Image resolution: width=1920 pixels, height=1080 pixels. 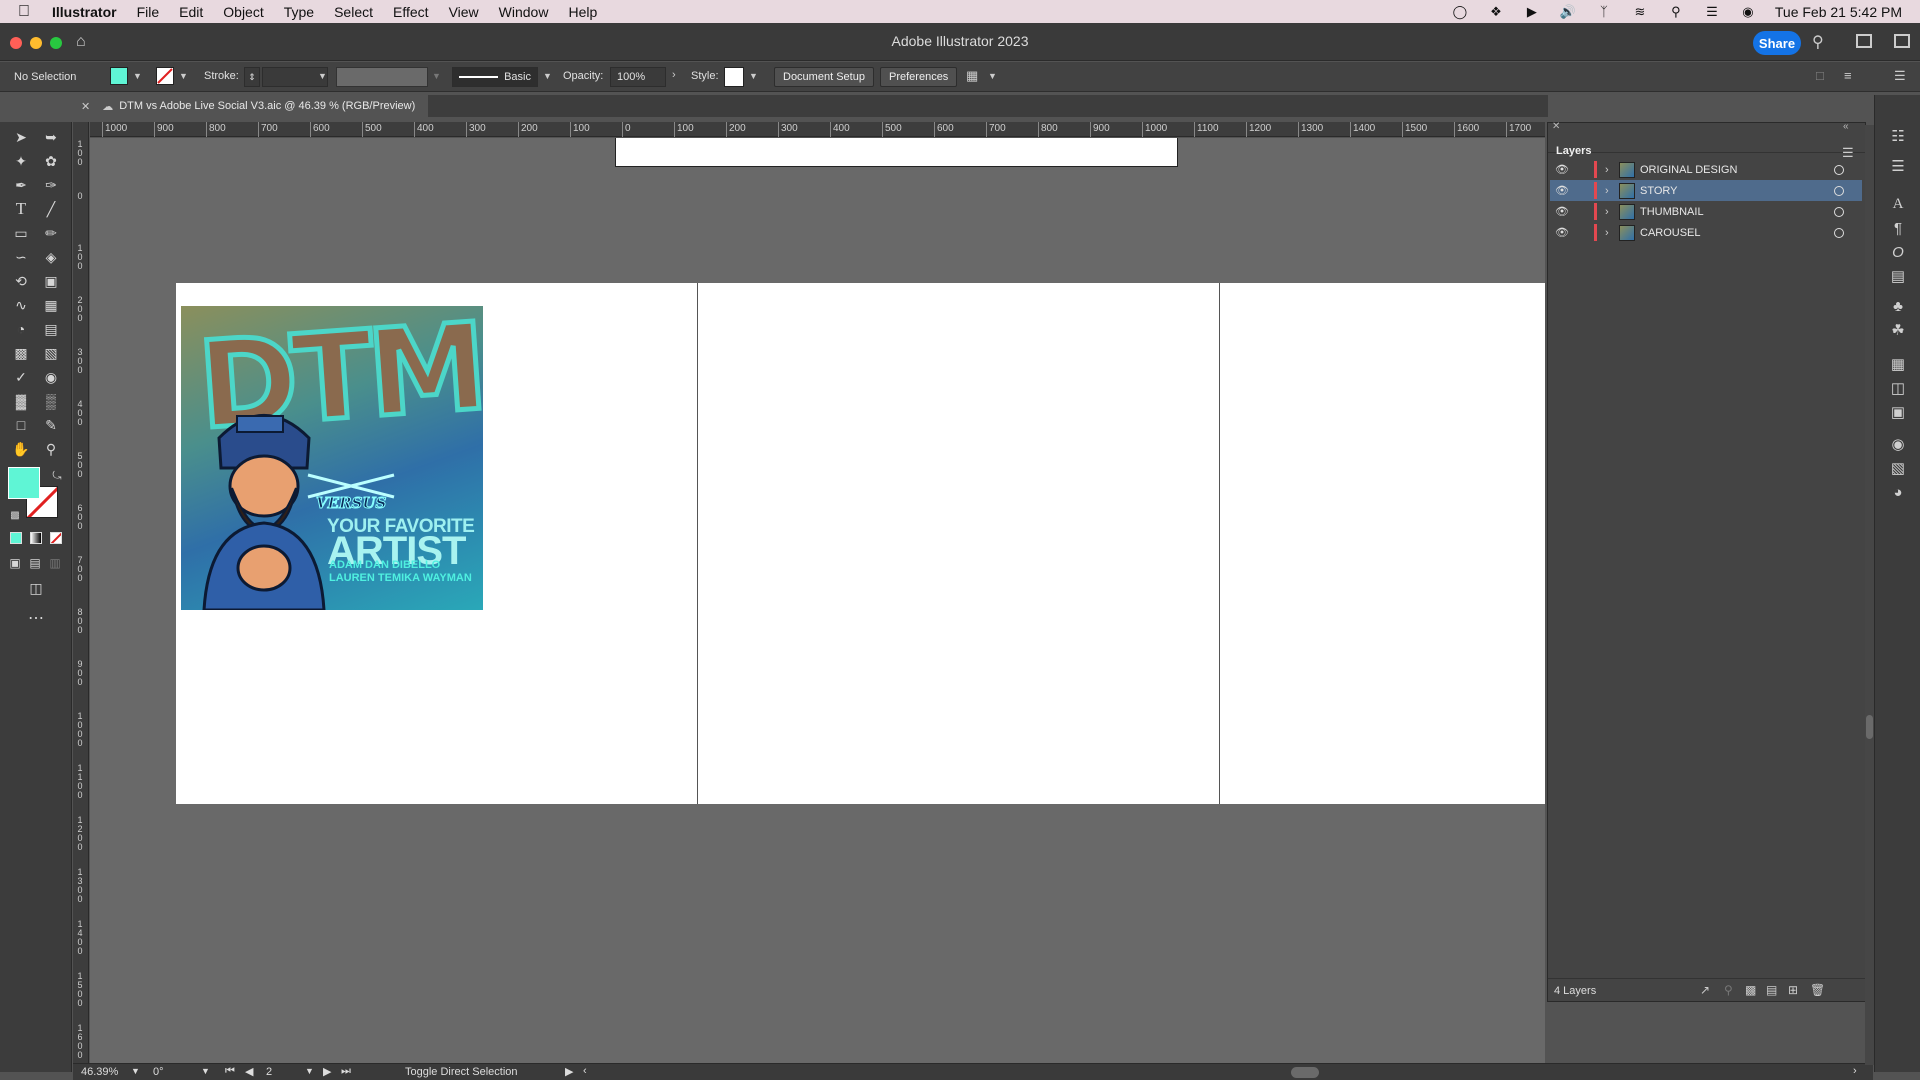 I want to click on graphic-style-swatch, so click(x=734, y=77).